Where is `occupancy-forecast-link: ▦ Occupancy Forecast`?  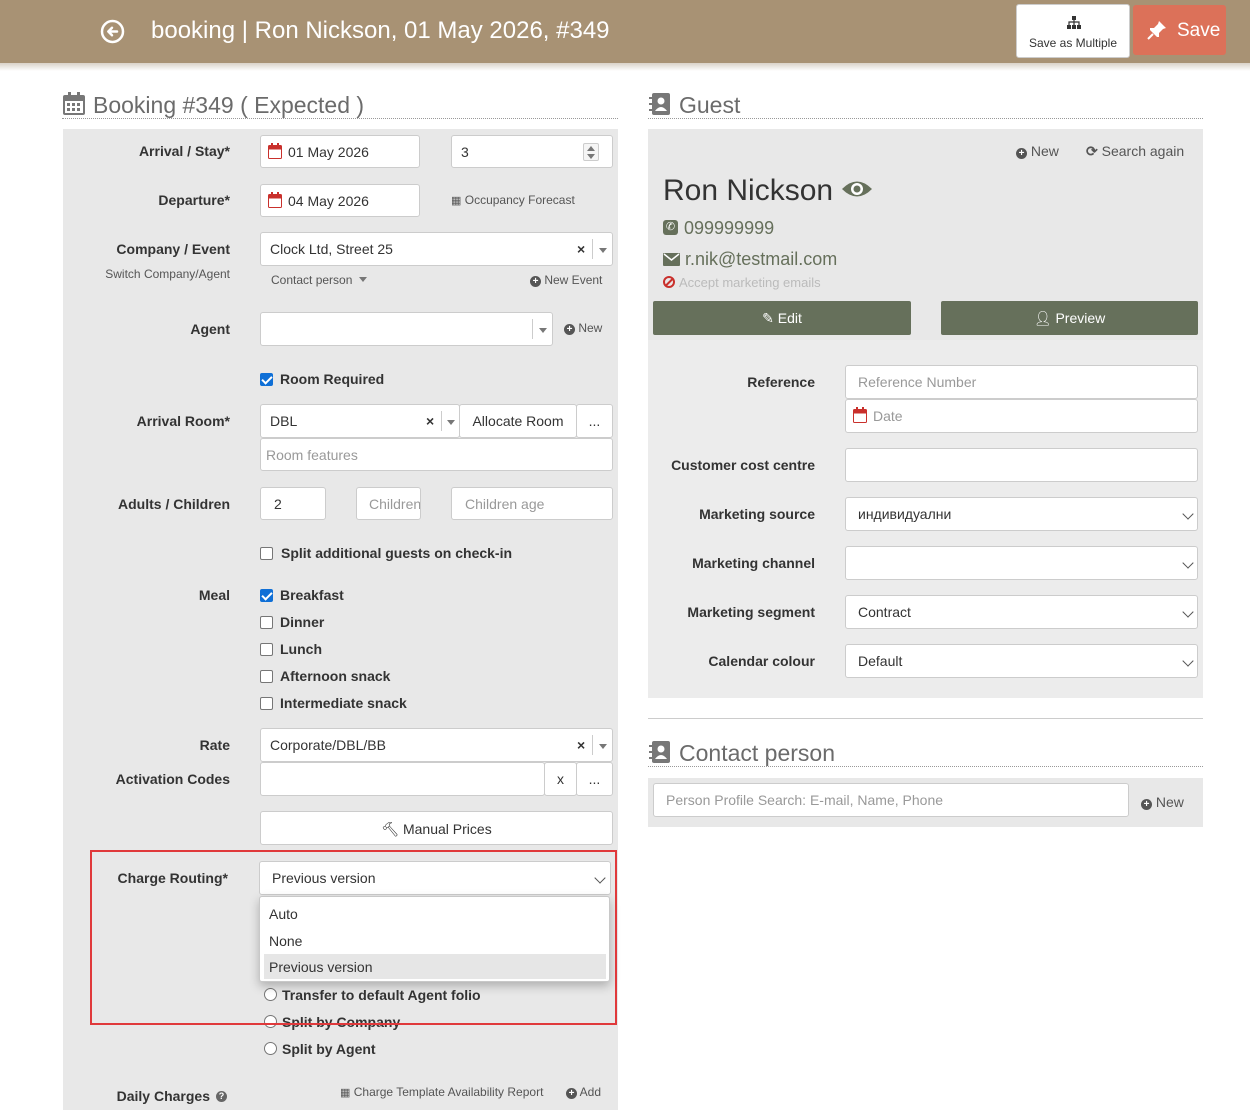 occupancy-forecast-link: ▦ Occupancy Forecast is located at coordinates (513, 200).